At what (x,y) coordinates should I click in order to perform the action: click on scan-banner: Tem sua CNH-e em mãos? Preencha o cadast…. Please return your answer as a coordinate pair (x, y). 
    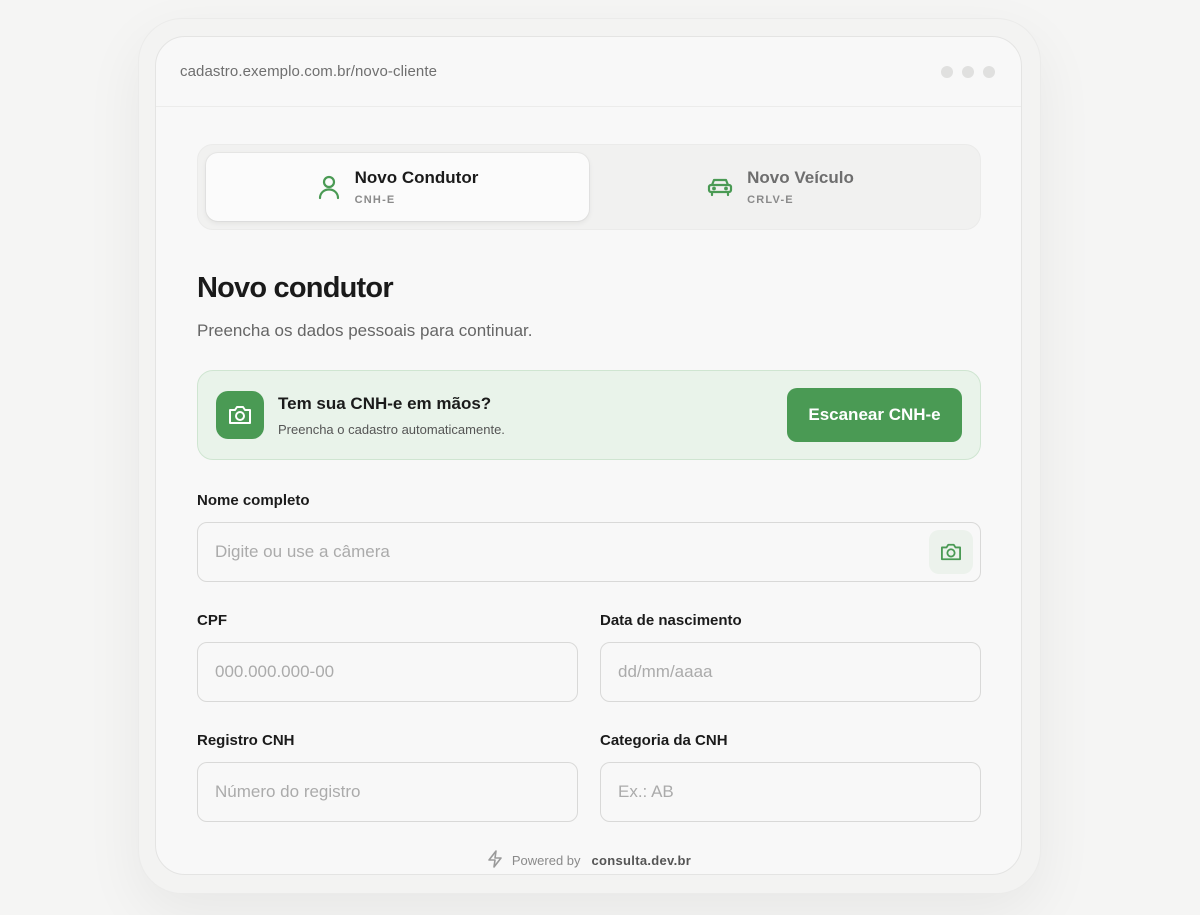
    Looking at the image, I should click on (589, 415).